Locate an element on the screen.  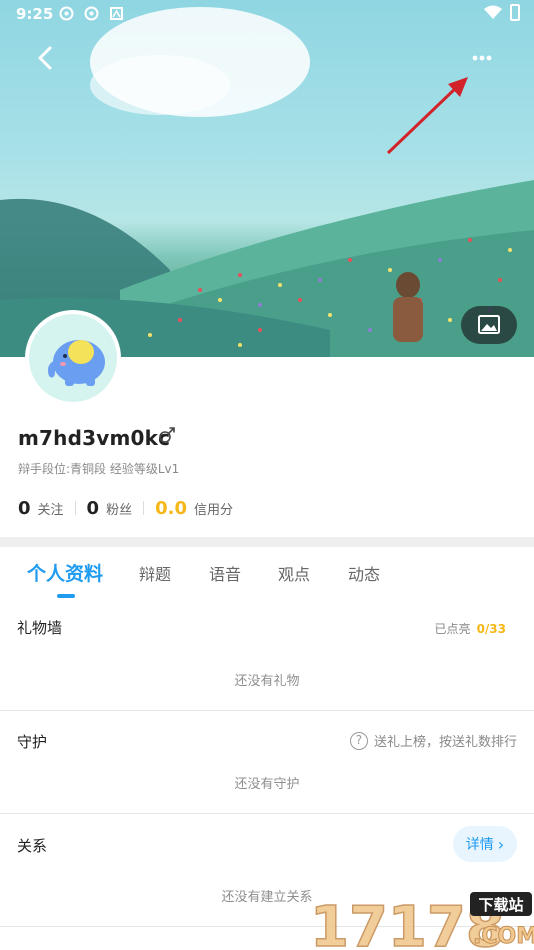
gift-empty-text: 还没有礼物 is located at coordinates (267, 681).